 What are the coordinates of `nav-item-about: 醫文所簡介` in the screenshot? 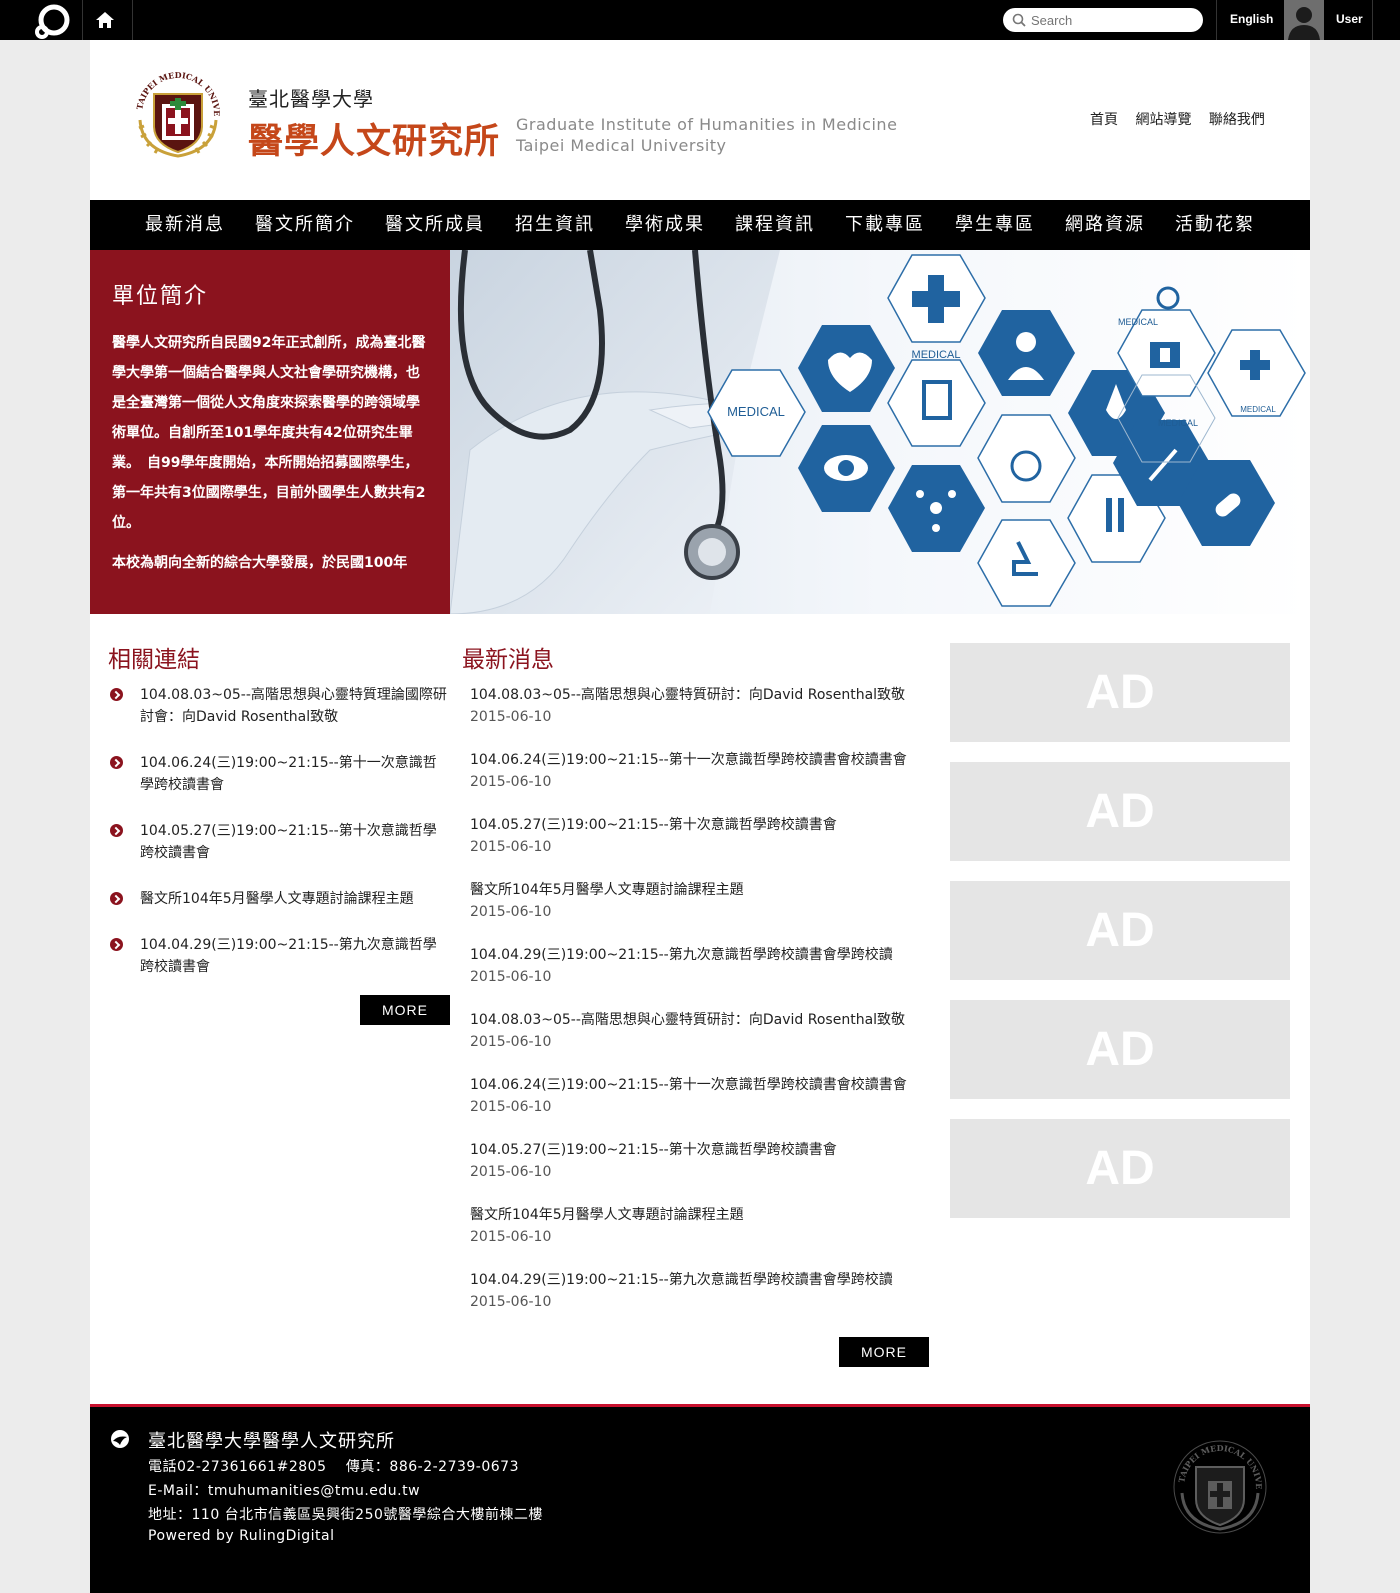 It's located at (305, 225).